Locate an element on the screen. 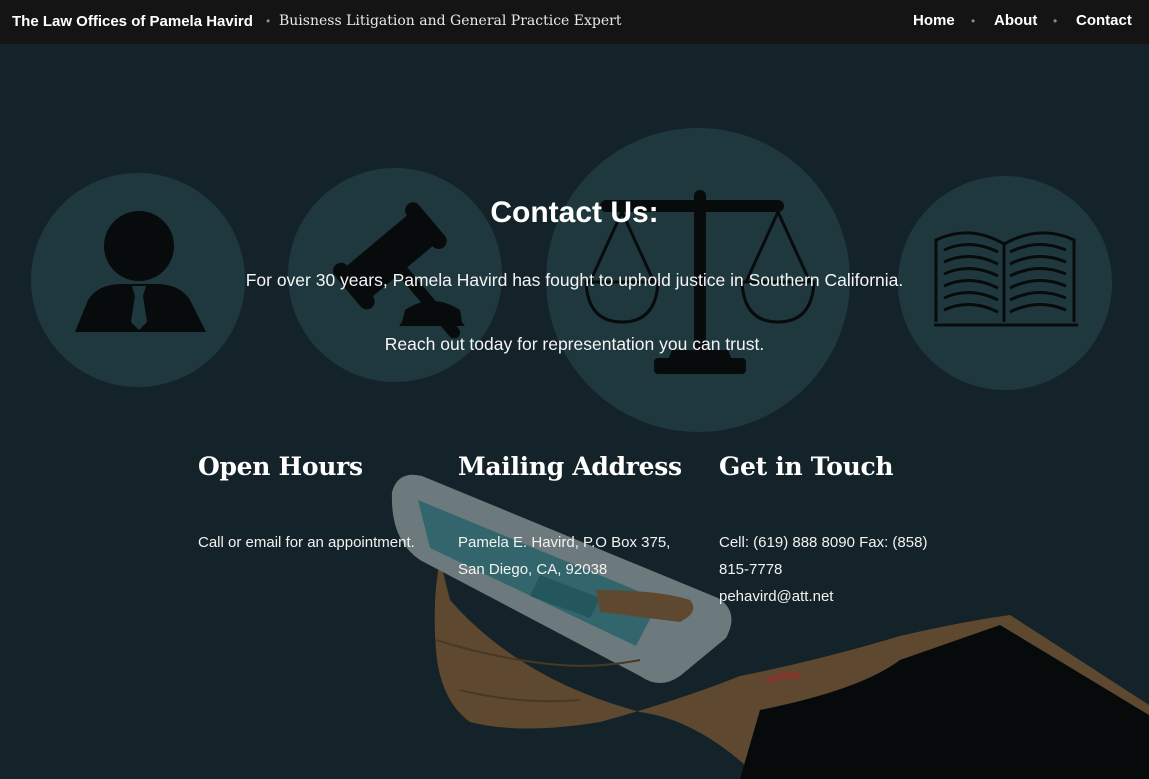 Image resolution: width=1149 pixels, height=779 pixels. open-hours-text: Call or email for an appointment. is located at coordinates (306, 542).